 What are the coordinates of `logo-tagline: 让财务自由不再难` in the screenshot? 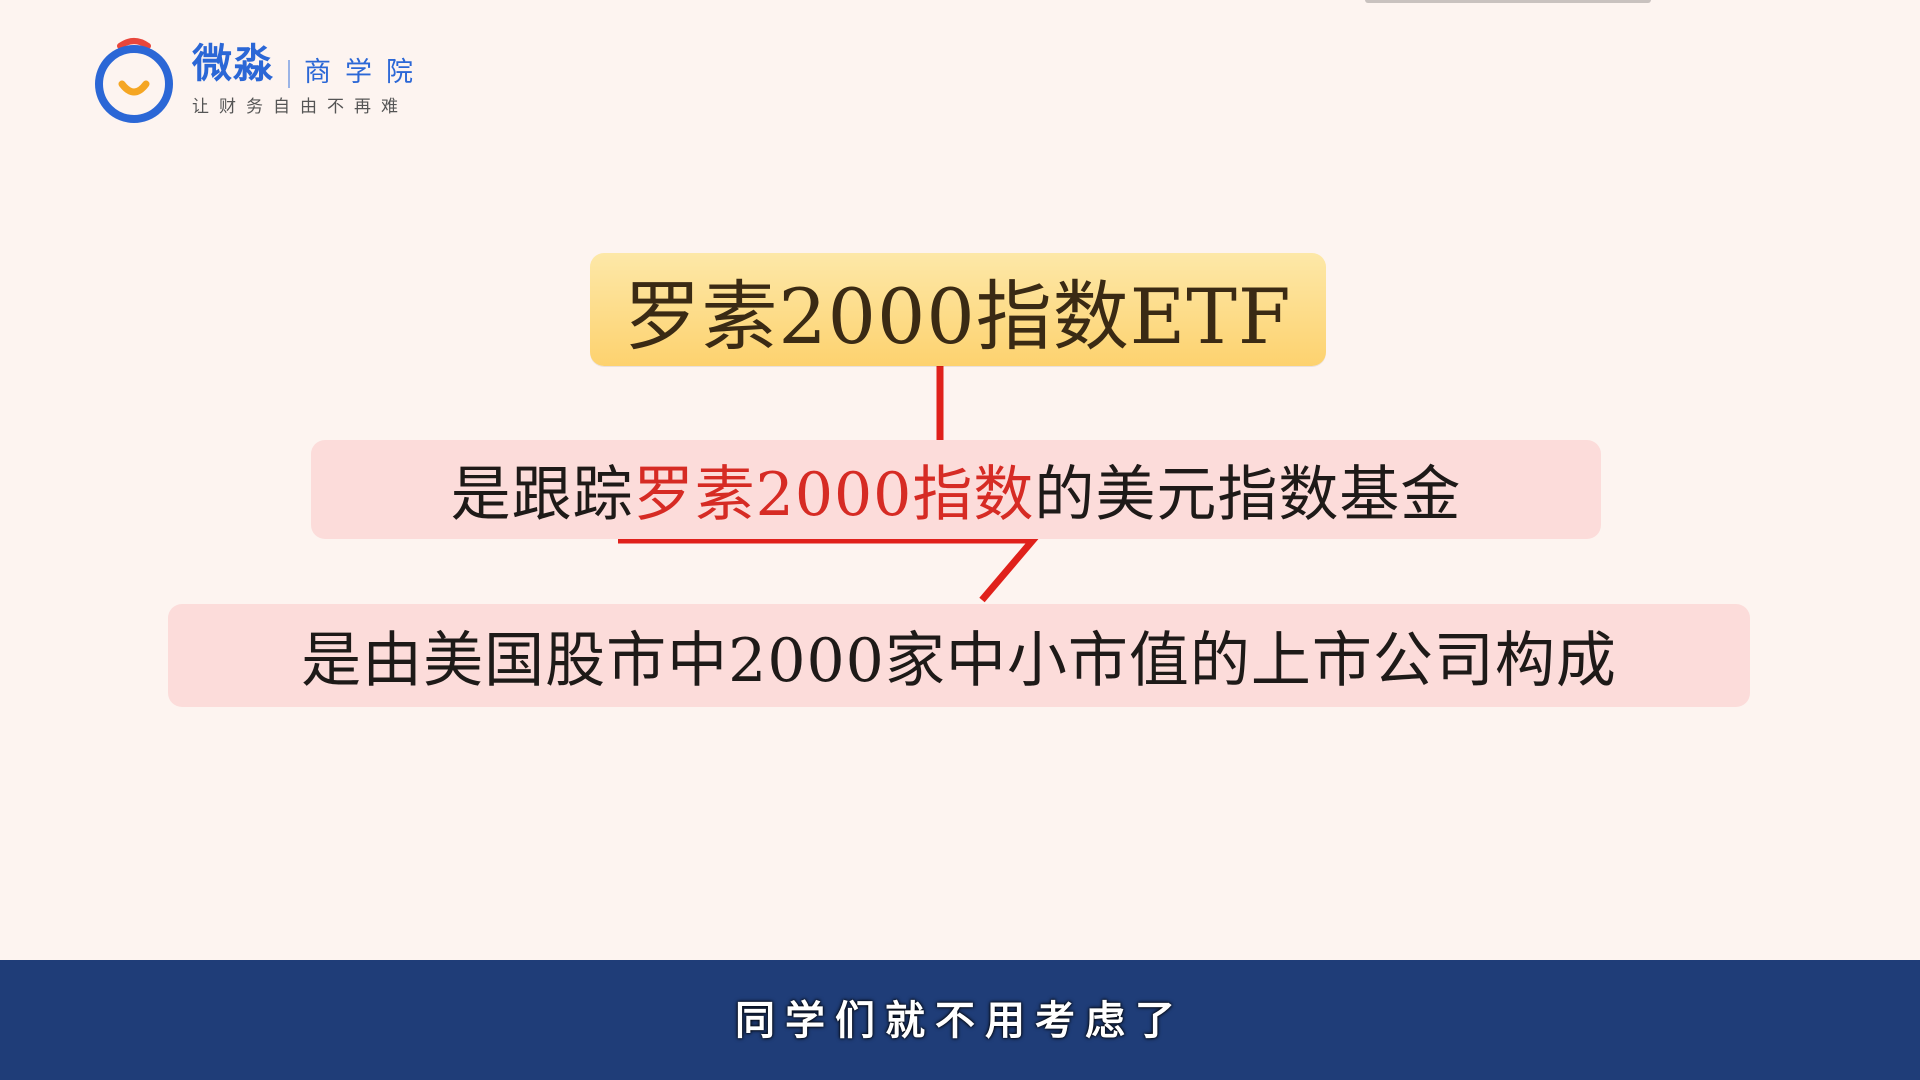 It's located at (300, 107).